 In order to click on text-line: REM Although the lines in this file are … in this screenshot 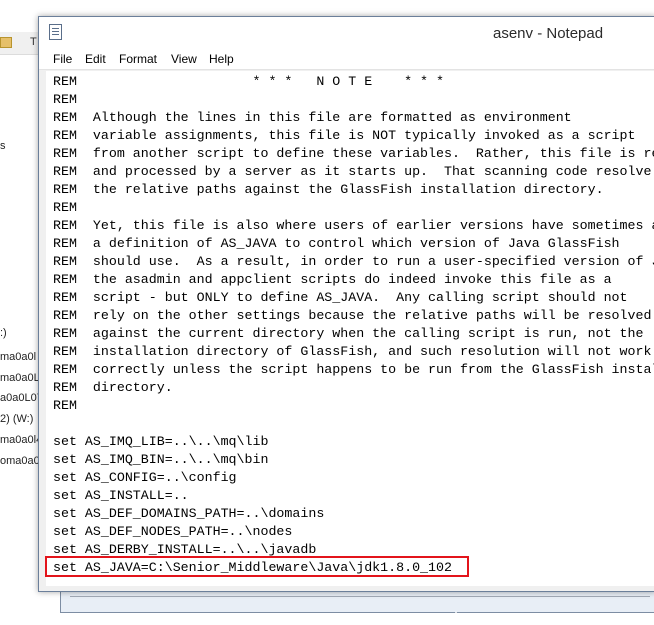, I will do `click(312, 117)`.